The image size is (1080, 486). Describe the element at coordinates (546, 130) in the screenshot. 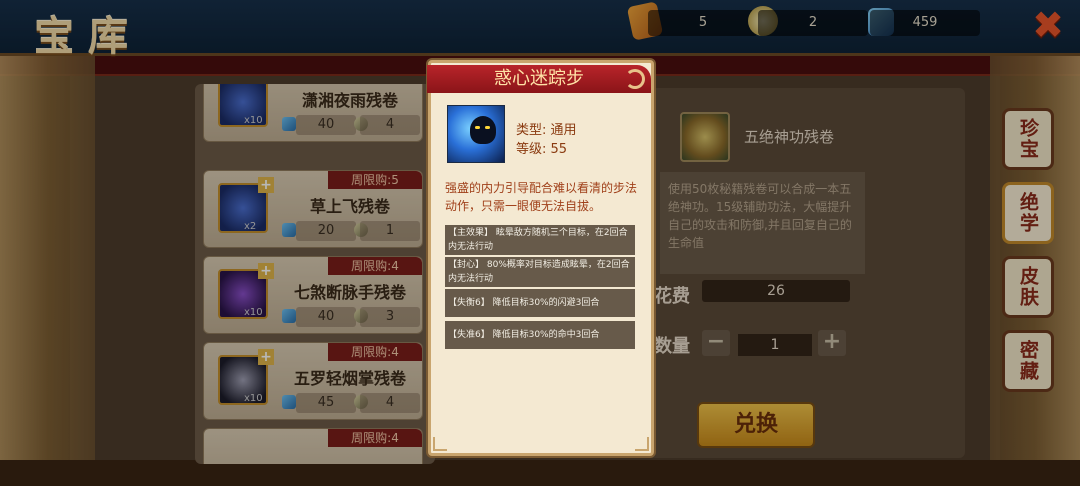

I see `skill-type: 类型: 通用` at that location.